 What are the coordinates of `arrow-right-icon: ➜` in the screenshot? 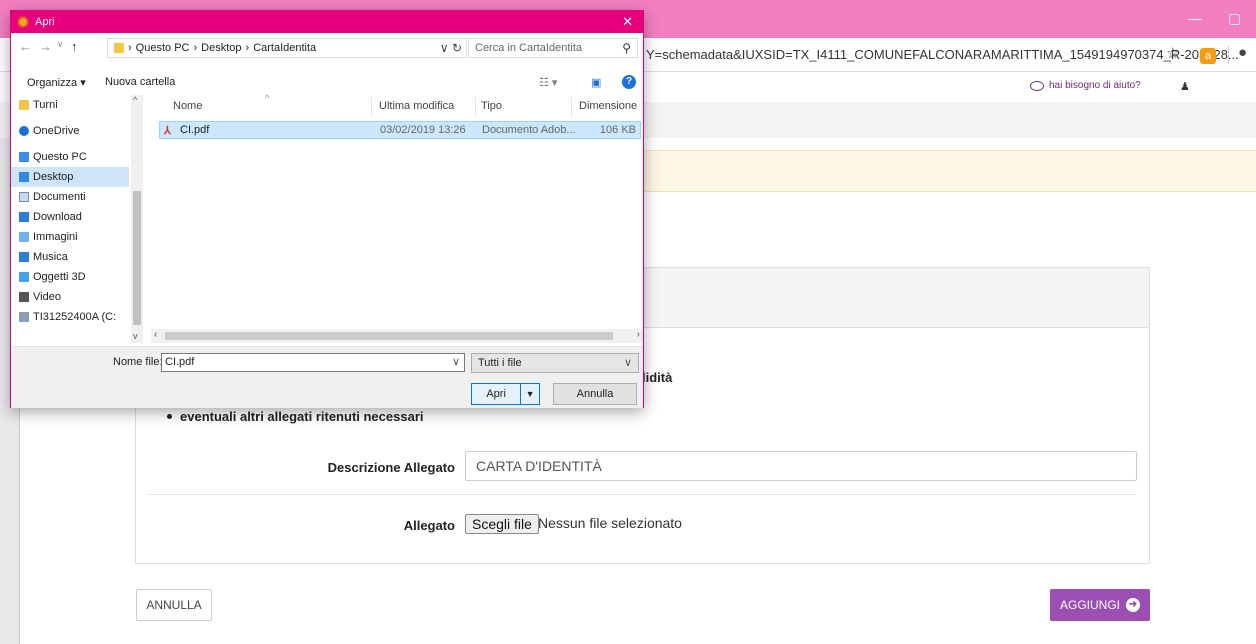 It's located at (1133, 605).